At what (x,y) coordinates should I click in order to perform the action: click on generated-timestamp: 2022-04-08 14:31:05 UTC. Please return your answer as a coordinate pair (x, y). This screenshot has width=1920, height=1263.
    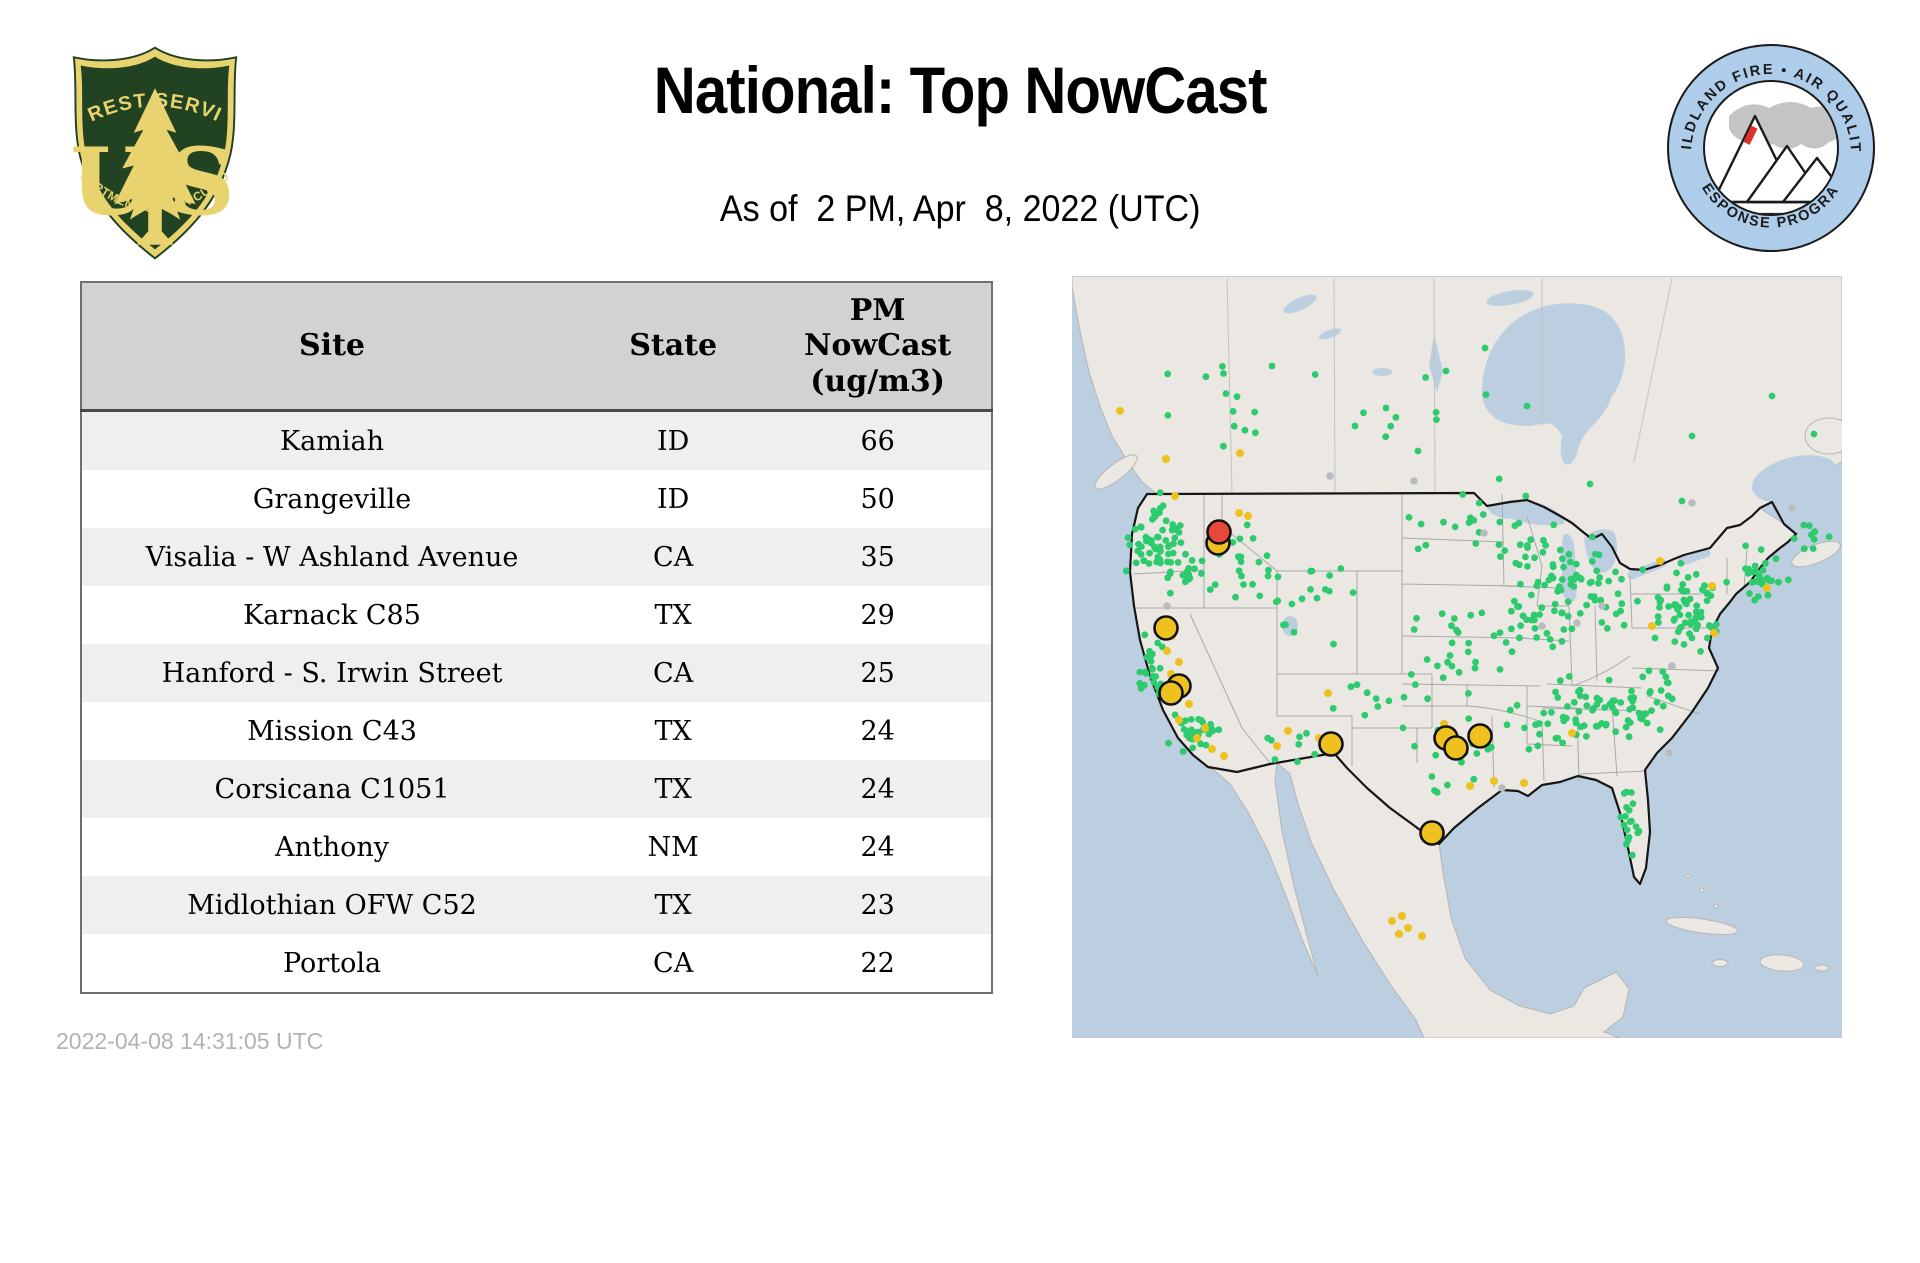
    Looking at the image, I should click on (190, 1041).